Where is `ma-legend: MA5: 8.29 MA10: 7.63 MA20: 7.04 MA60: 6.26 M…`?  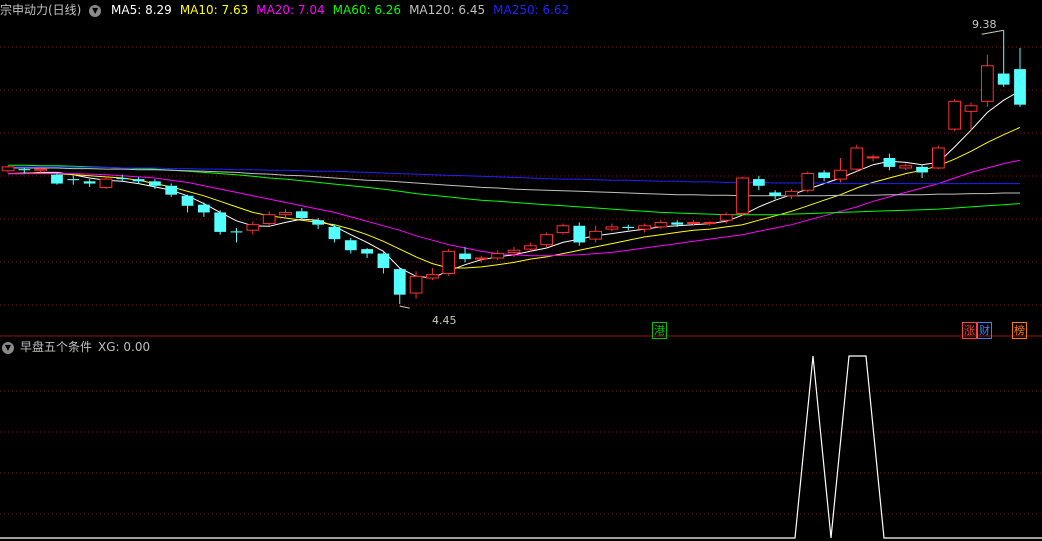 ma-legend: MA5: 8.29 MA10: 7.63 MA20: 7.04 MA60: 6.26 M… is located at coordinates (344, 10).